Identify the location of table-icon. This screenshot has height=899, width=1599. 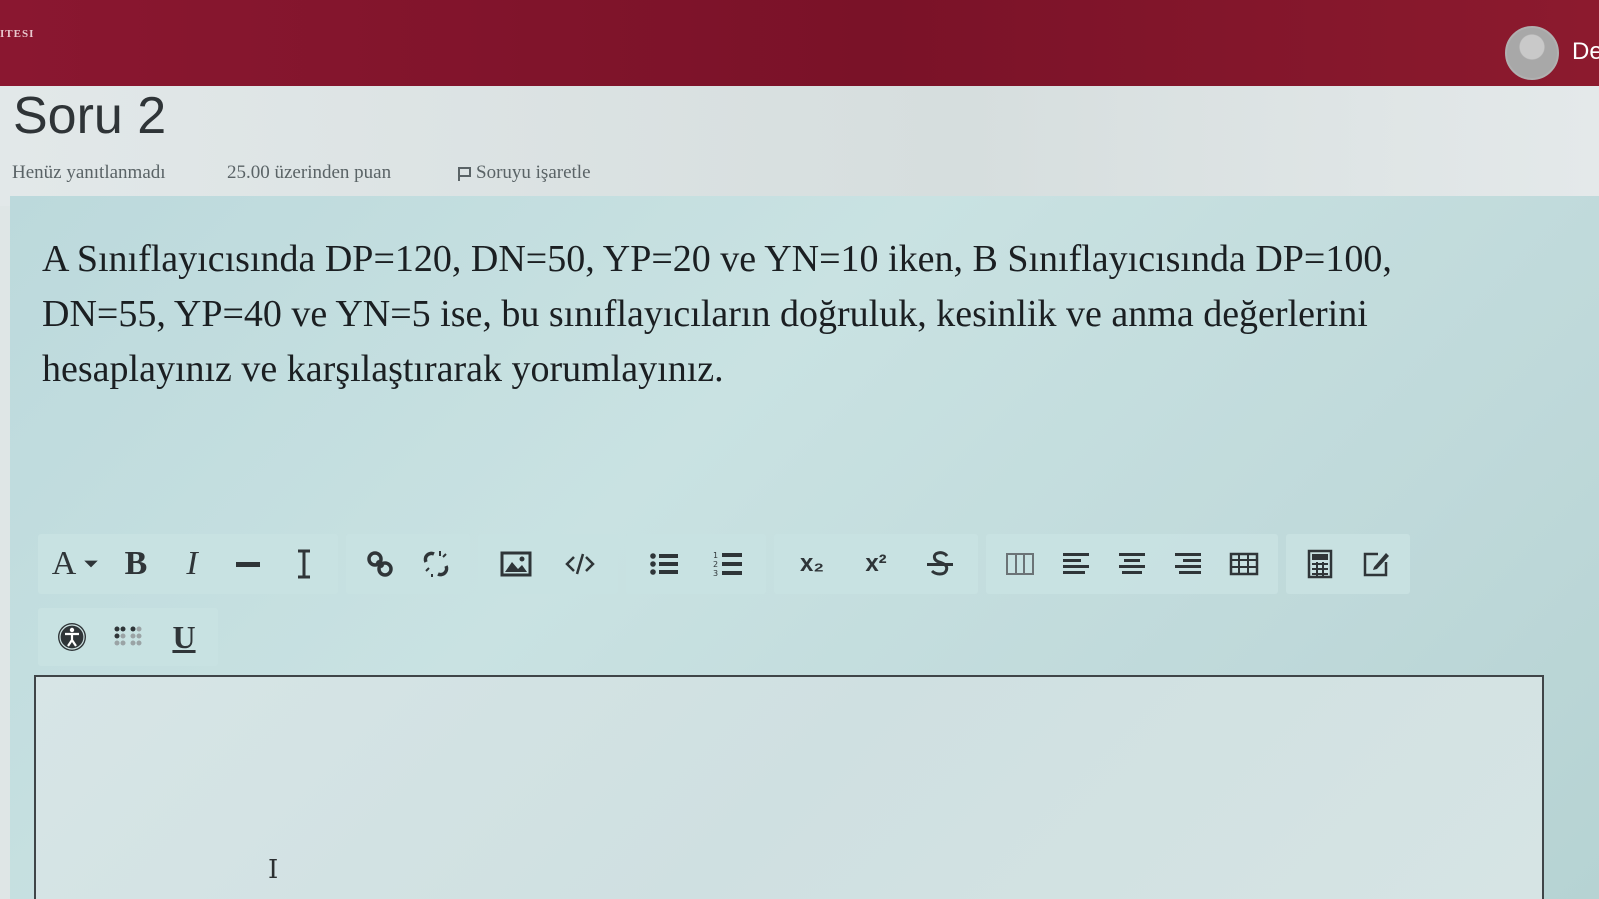
(1244, 564).